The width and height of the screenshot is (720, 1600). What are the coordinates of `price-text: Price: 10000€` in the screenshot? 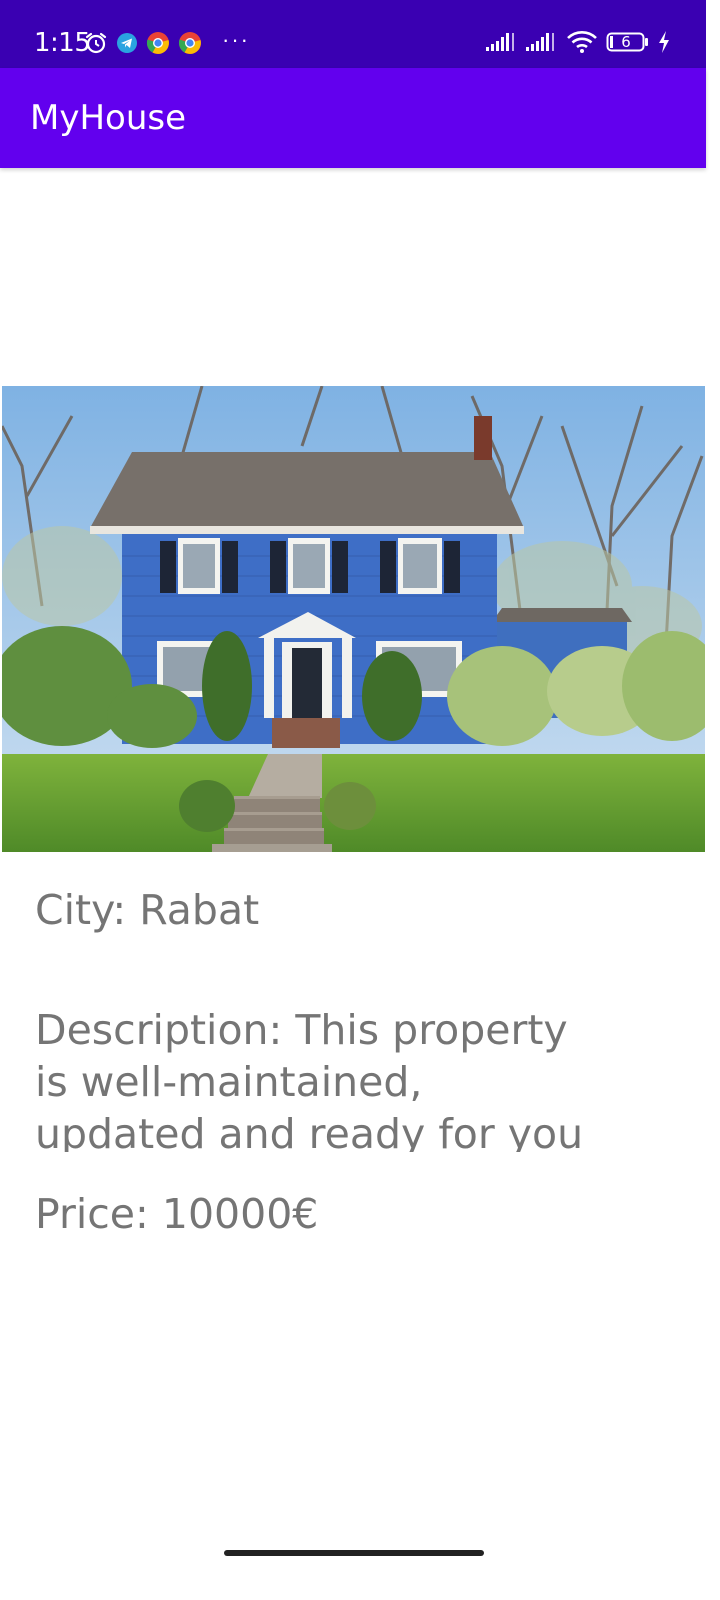 It's located at (177, 1214).